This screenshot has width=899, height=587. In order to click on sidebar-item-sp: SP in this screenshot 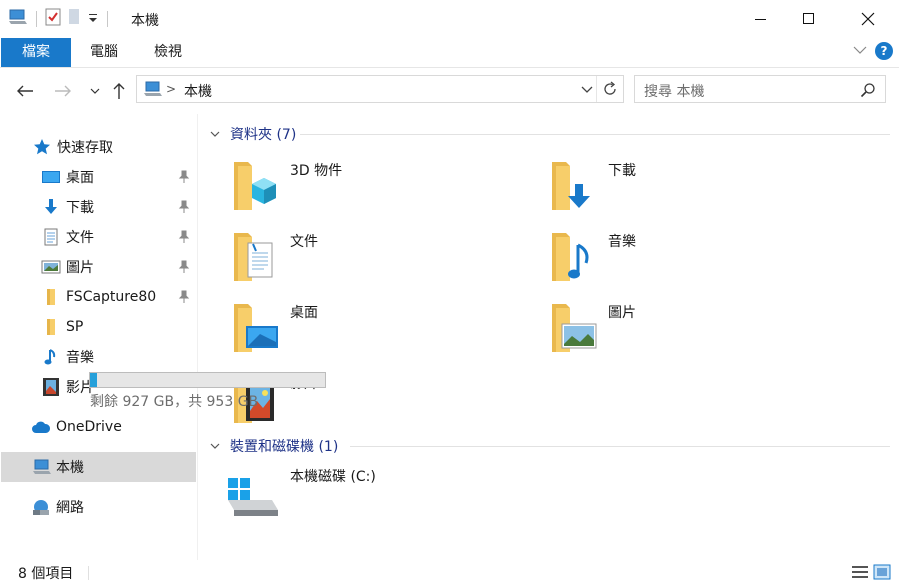, I will do `click(98, 327)`.